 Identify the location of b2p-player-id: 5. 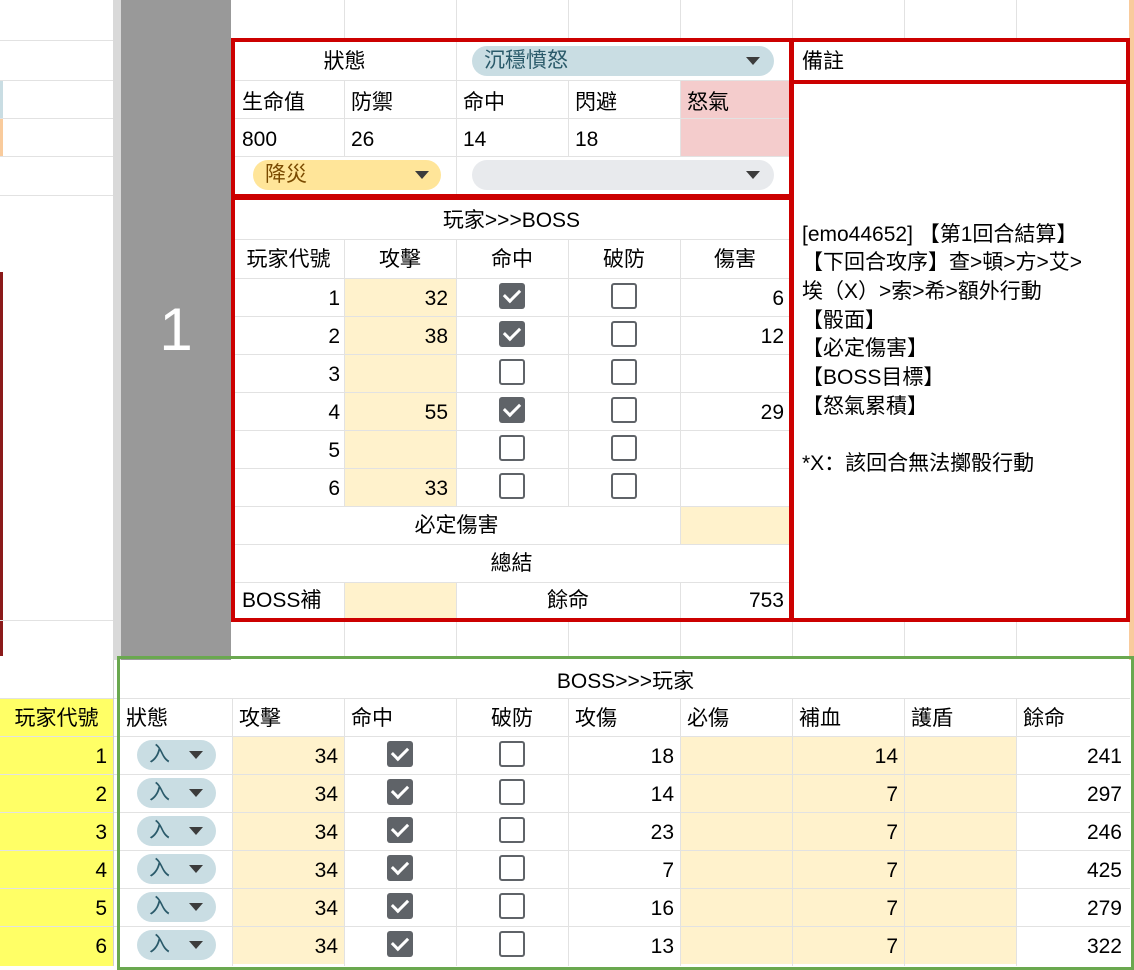
(101, 908).